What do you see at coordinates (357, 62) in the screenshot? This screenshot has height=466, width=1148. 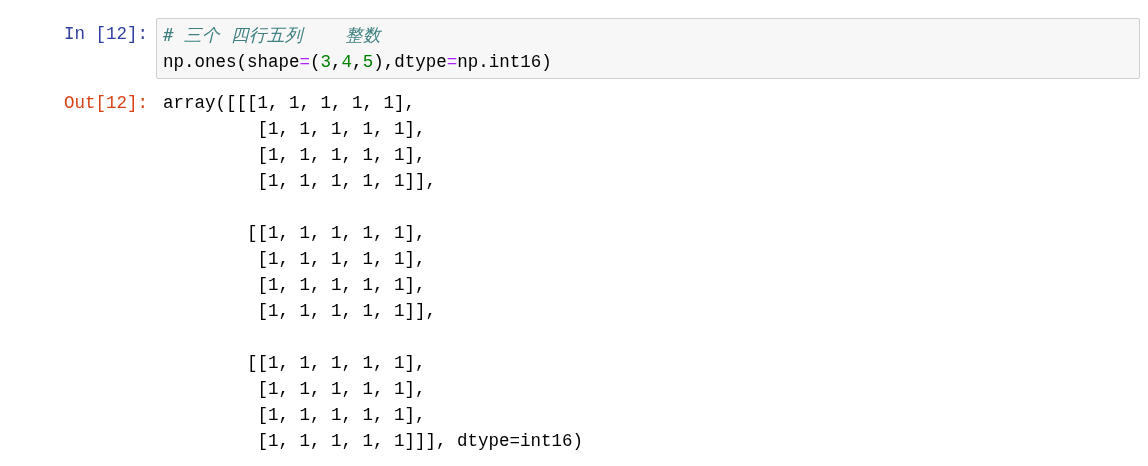 I see `code-line: np.ones(shape=(3,4,5),dtype=np.int16)` at bounding box center [357, 62].